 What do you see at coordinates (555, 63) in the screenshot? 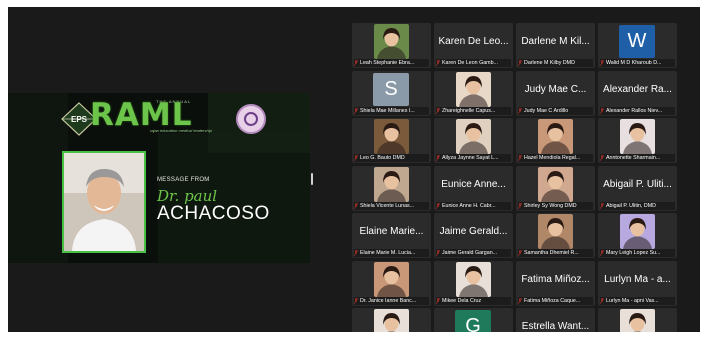
I see `participant-name-label: Darlene M Kilby DMD` at bounding box center [555, 63].